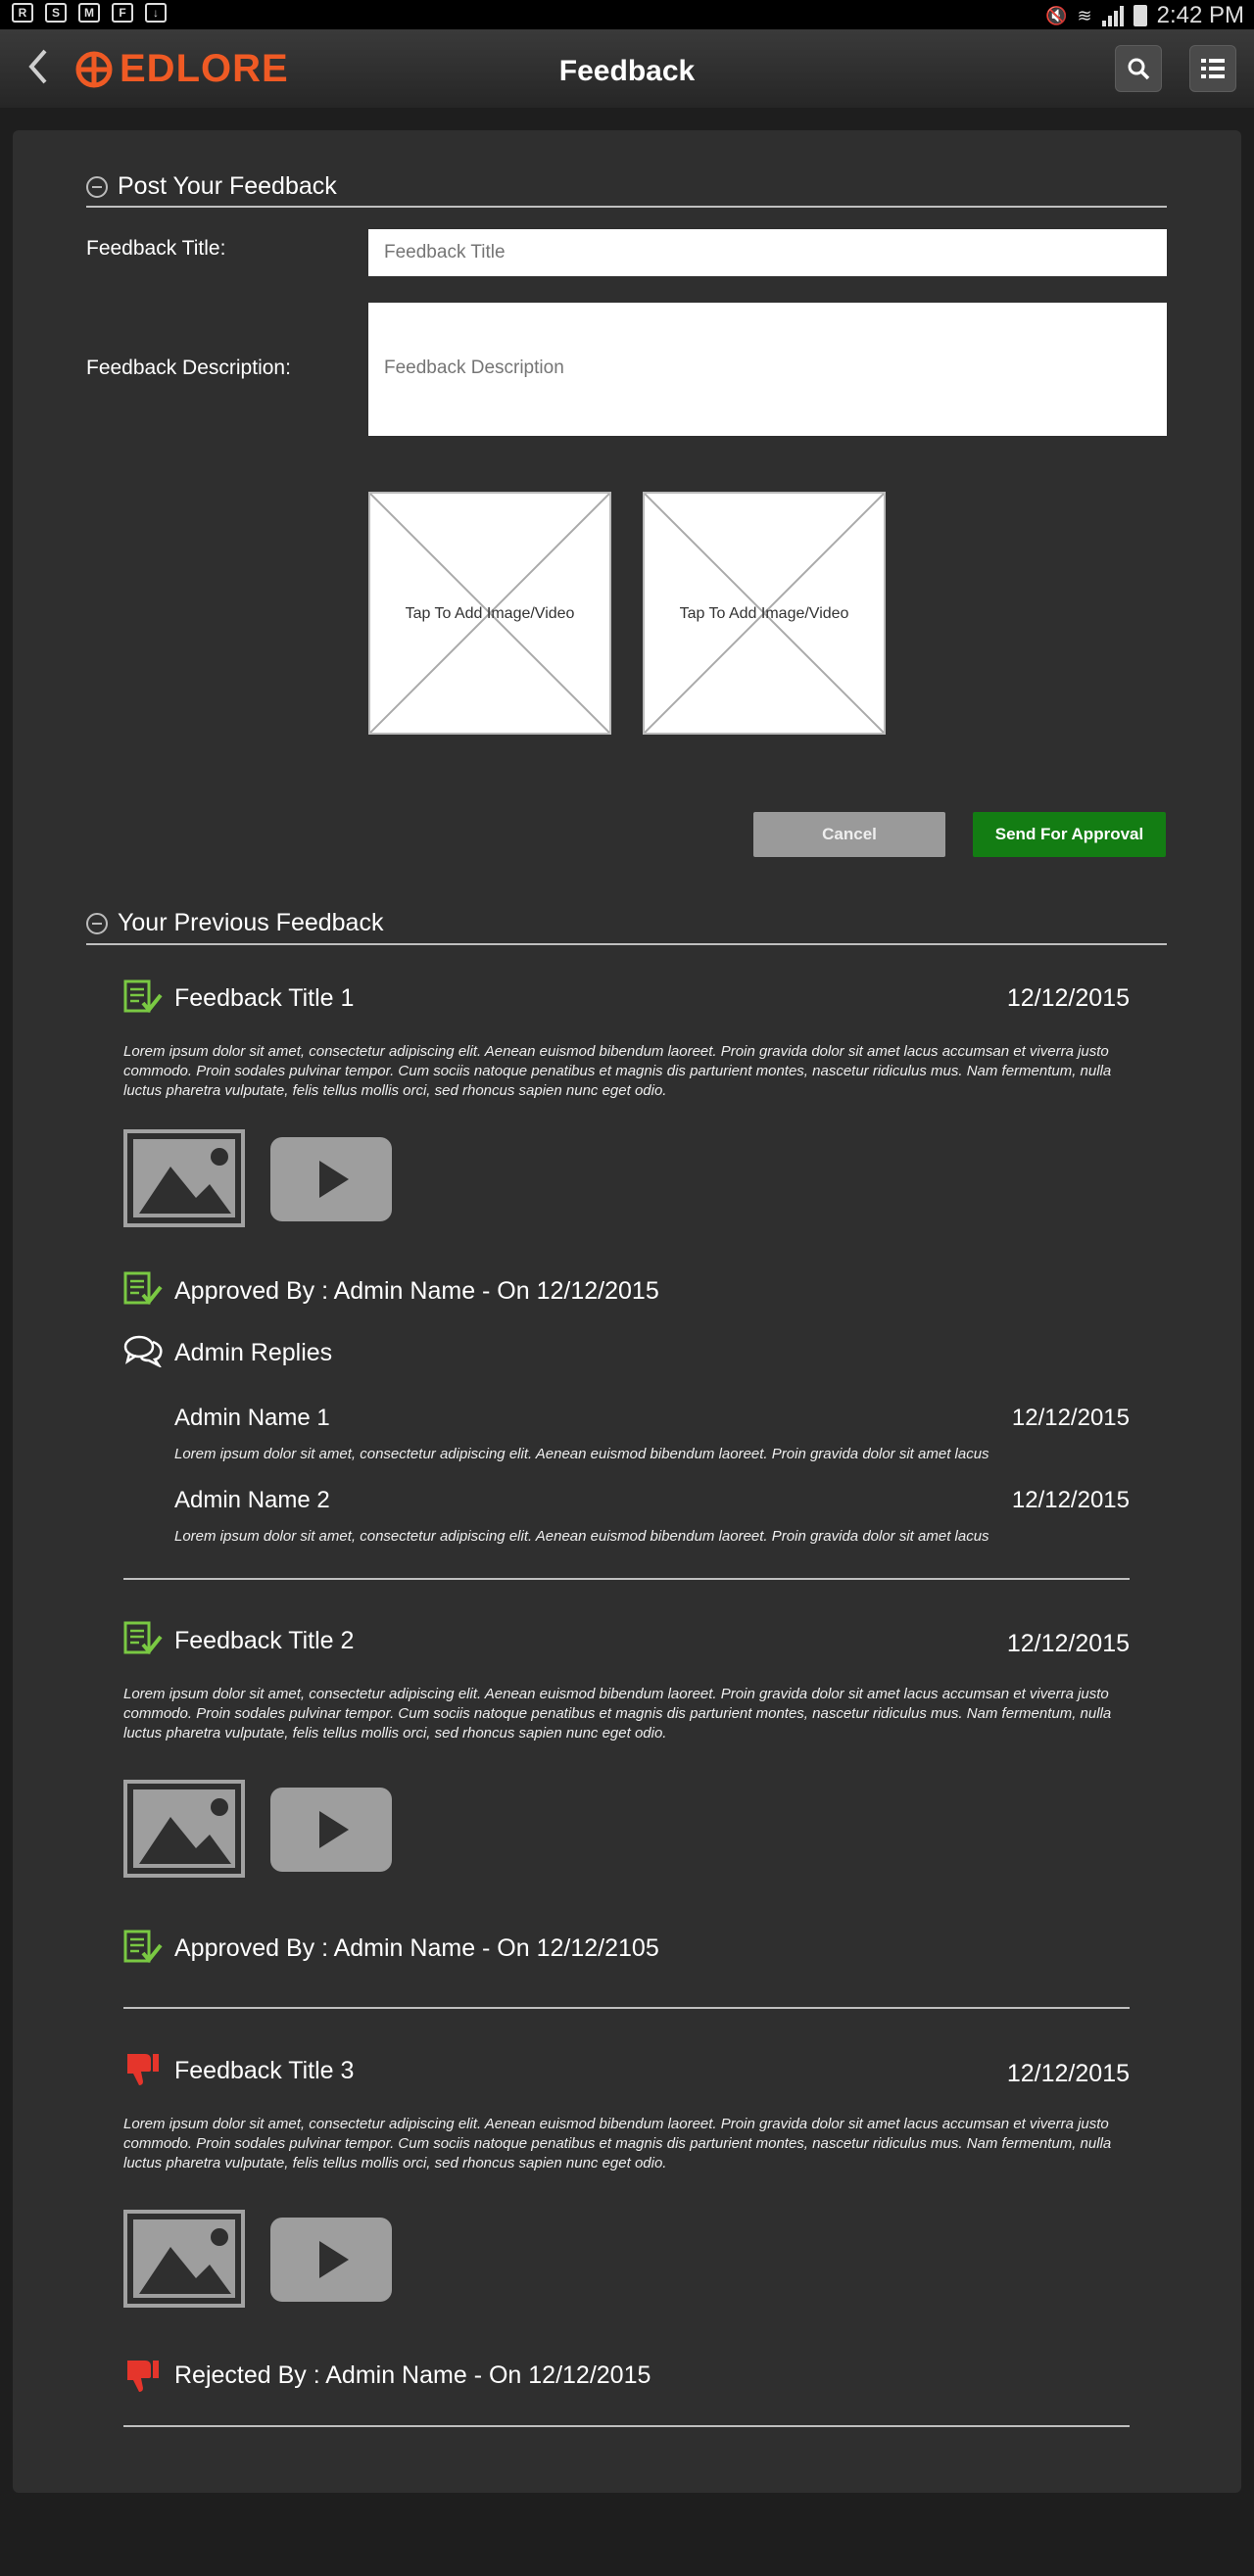  I want to click on approval-status: Approved By : Admin Name - On 12/12/2015, so click(416, 1291).